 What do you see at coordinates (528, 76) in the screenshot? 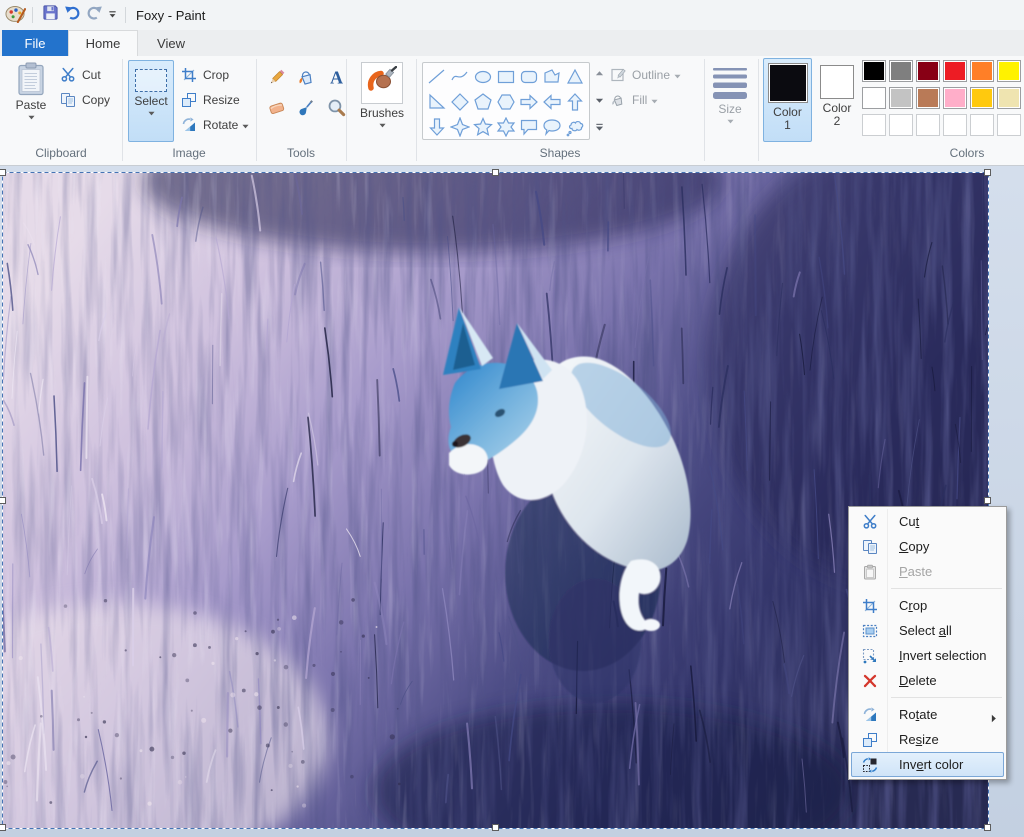
I see `shape-rounded-rectangle` at bounding box center [528, 76].